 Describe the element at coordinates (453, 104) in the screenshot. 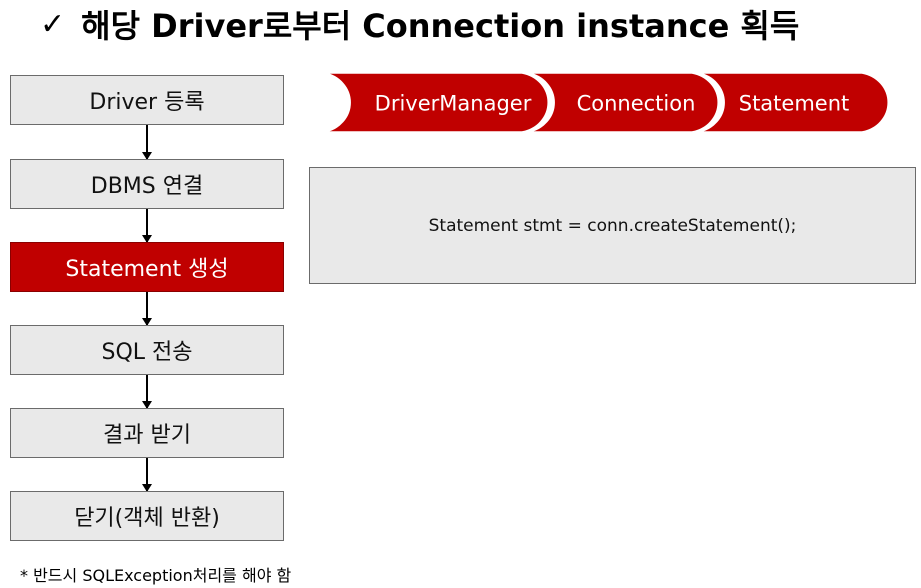

I see `chain-label-drivermanager: DriverManager` at that location.